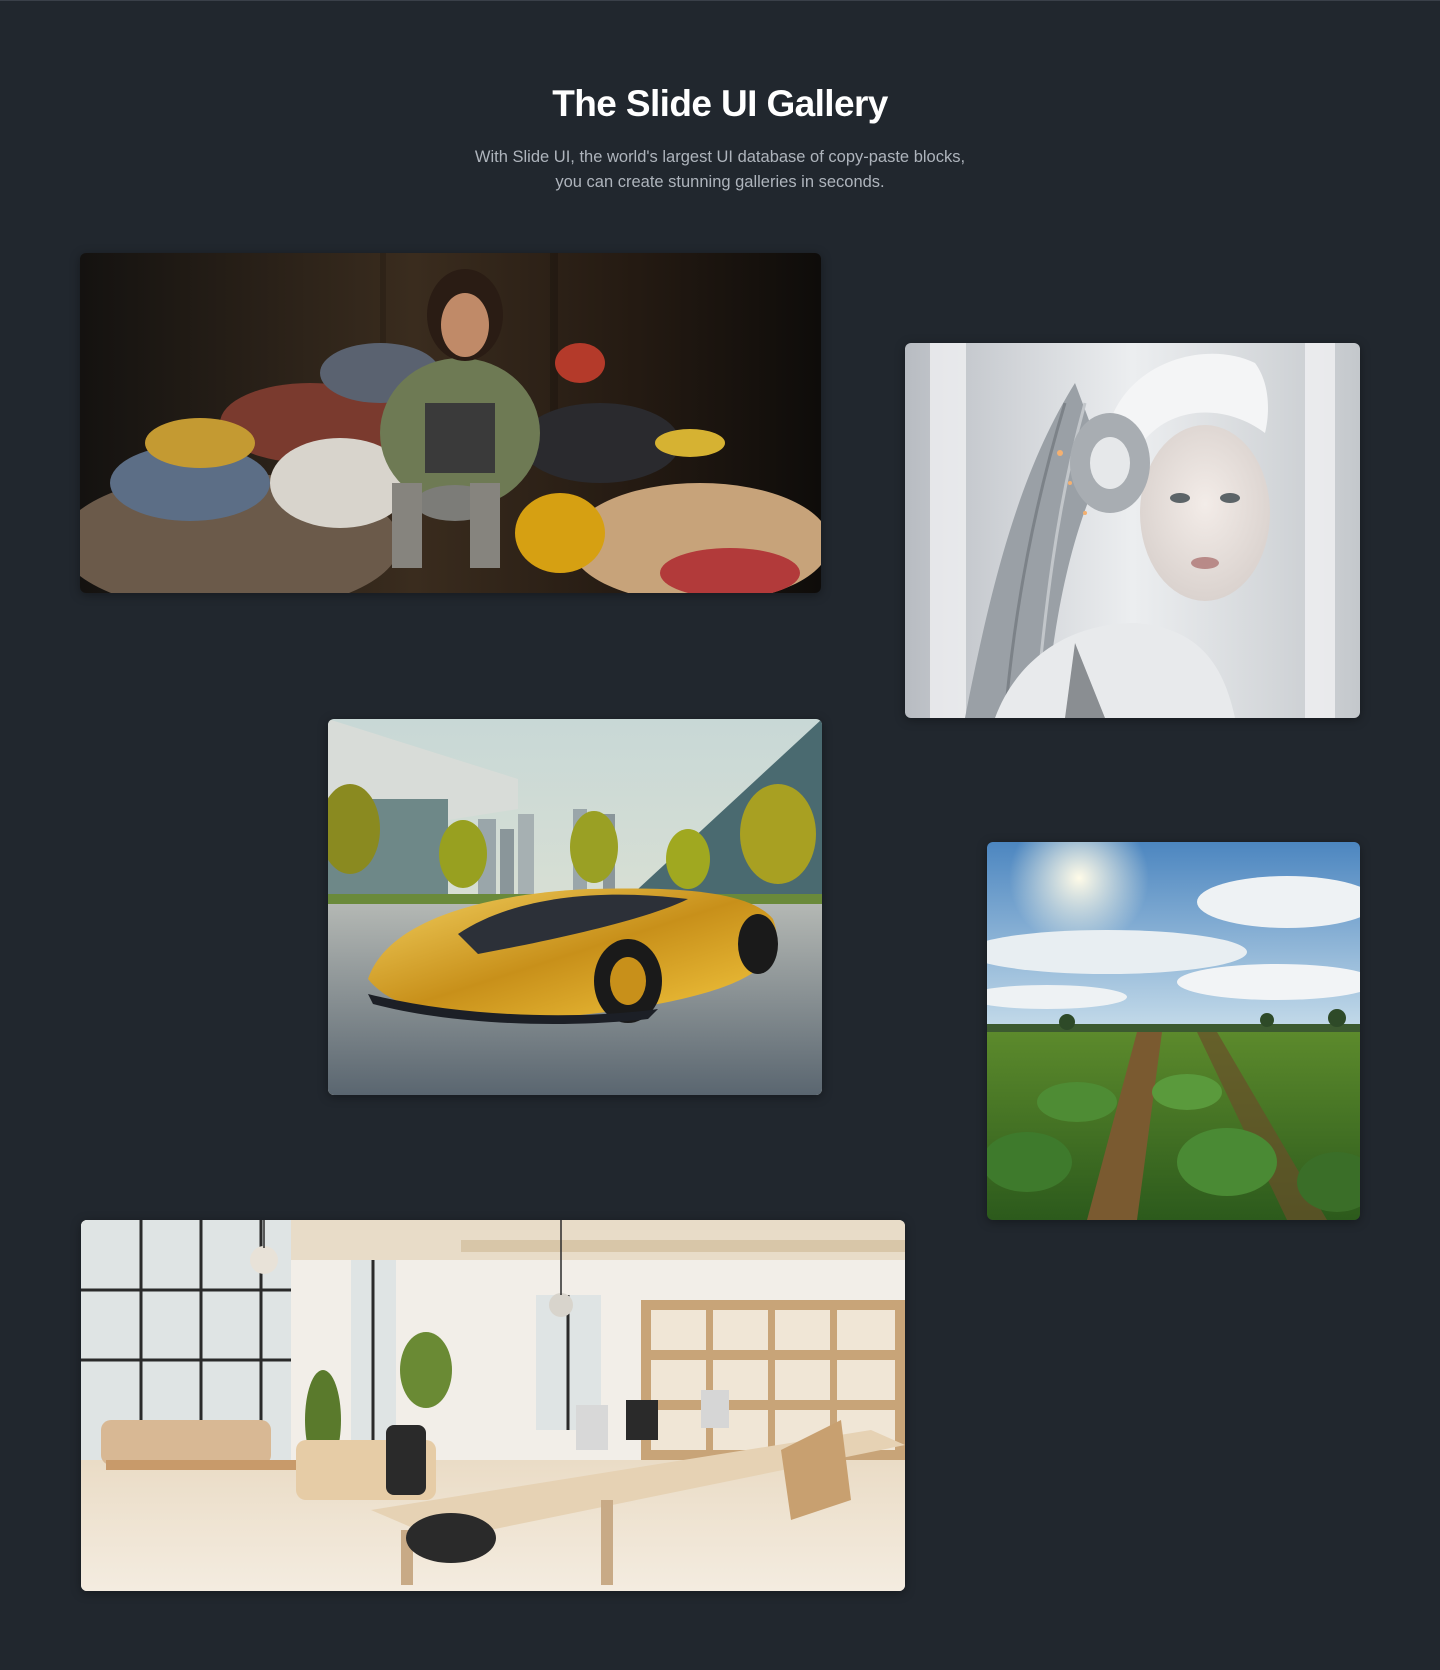 The height and width of the screenshot is (1670, 1440). I want to click on golden-concept-car-image, so click(575, 907).